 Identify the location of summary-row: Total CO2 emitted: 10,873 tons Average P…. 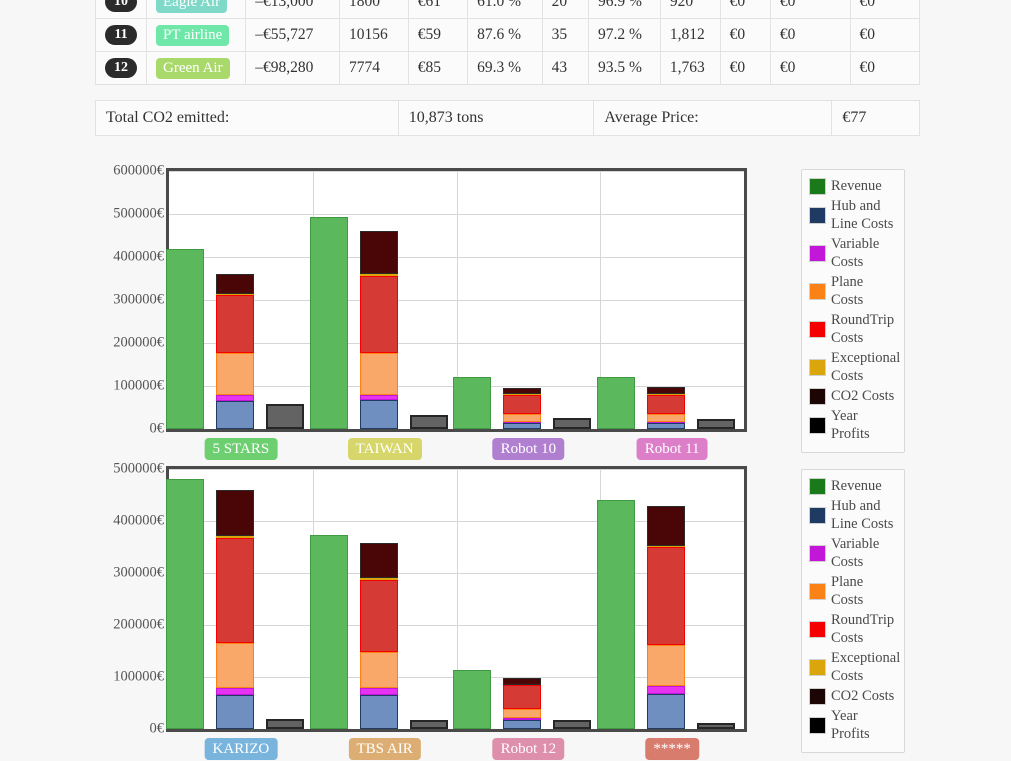
(507, 118).